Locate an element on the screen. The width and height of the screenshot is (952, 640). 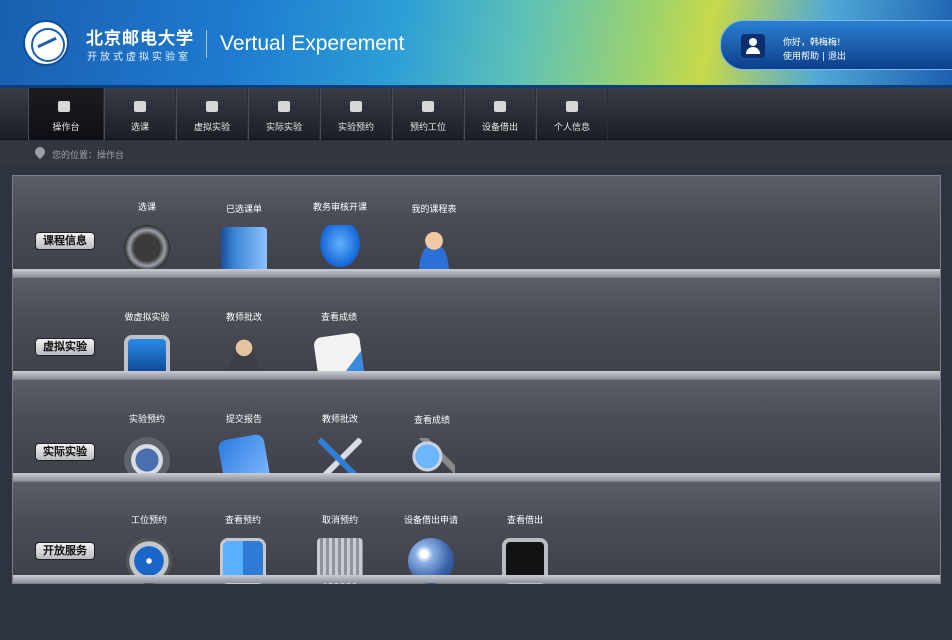
tile-label: 查看预约 is located at coordinates (242, 521).